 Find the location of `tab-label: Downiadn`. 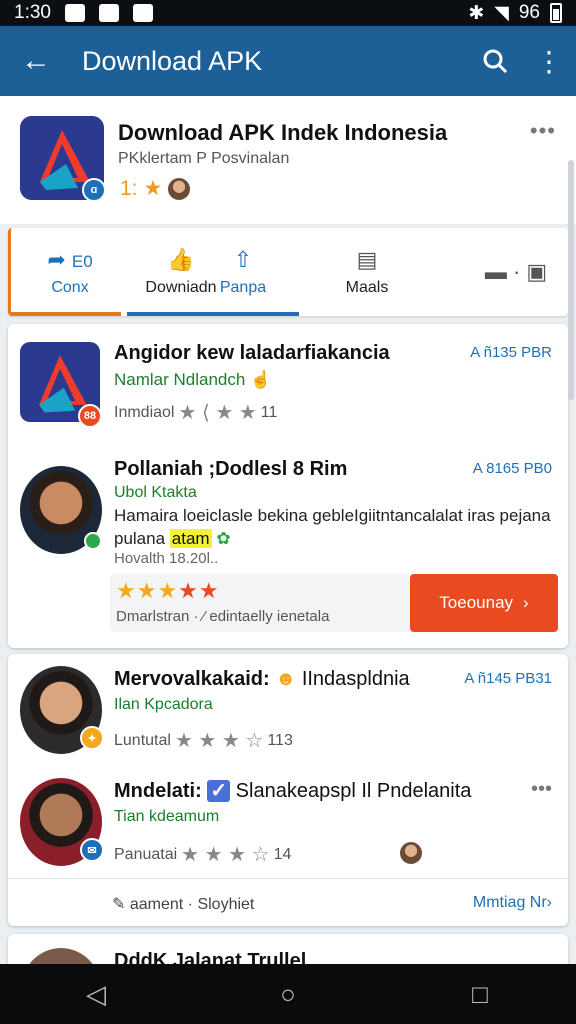

tab-label: Downiadn is located at coordinates (181, 287).